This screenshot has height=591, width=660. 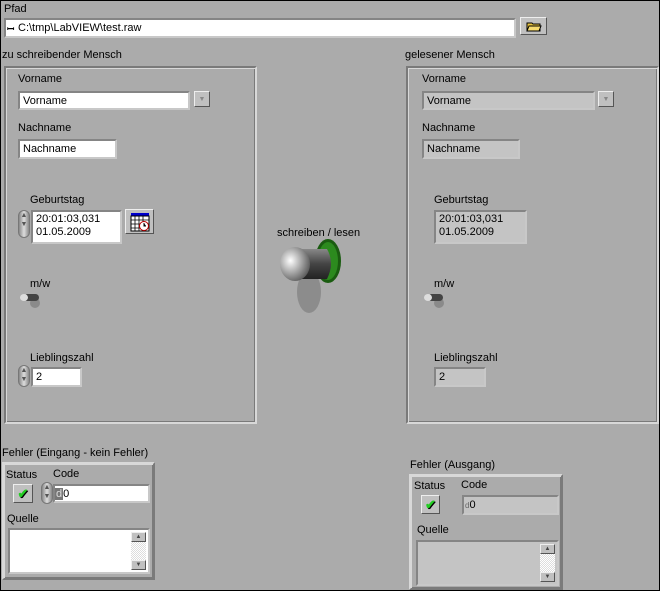 I want to click on folder-icon, so click(x=533, y=26).